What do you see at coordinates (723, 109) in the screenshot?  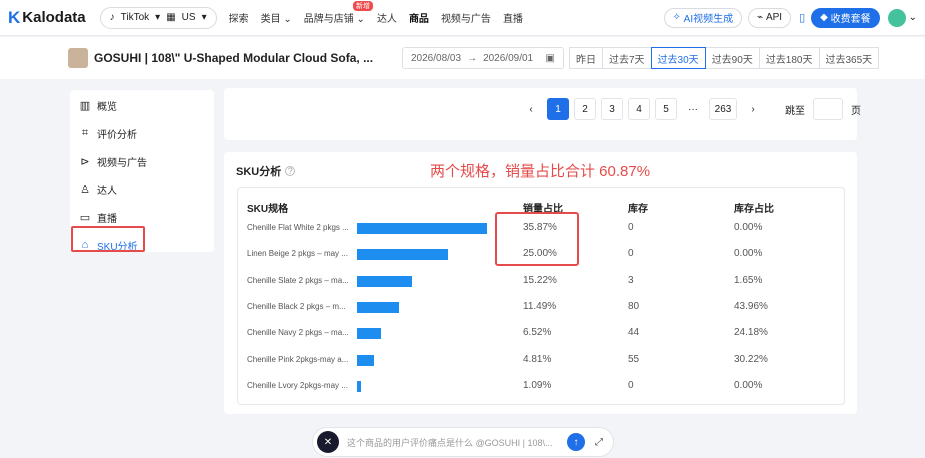 I see `page-last: 263` at bounding box center [723, 109].